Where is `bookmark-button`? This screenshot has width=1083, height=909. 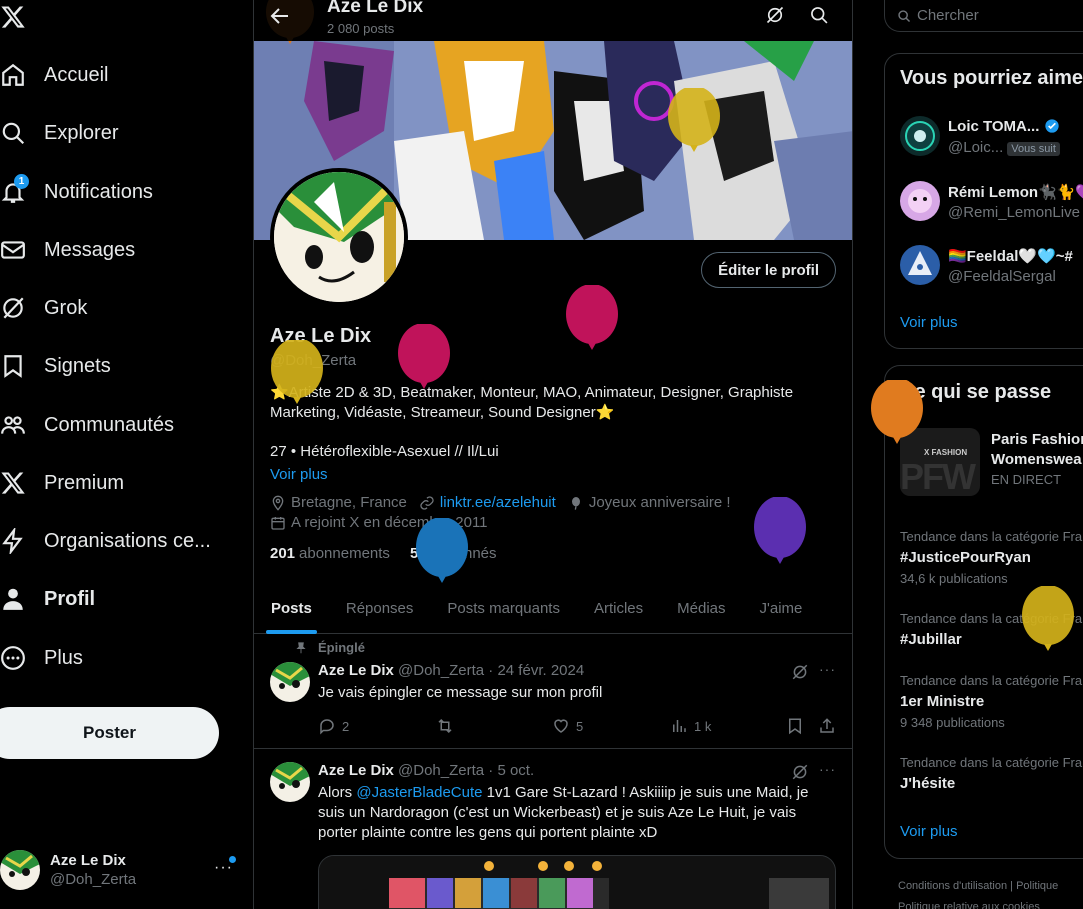
bookmark-button is located at coordinates (795, 726).